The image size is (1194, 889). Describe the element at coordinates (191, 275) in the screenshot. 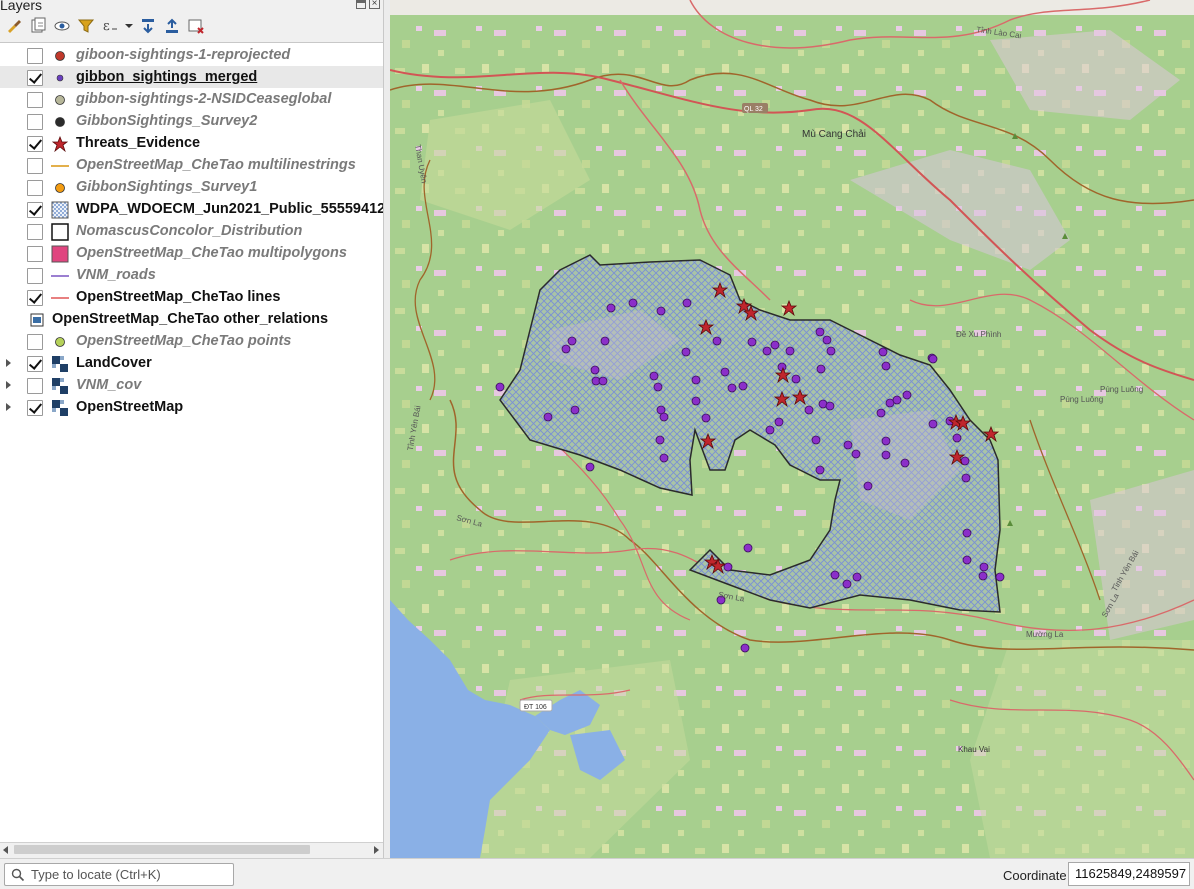

I see `layer-row: VNM_roads` at that location.